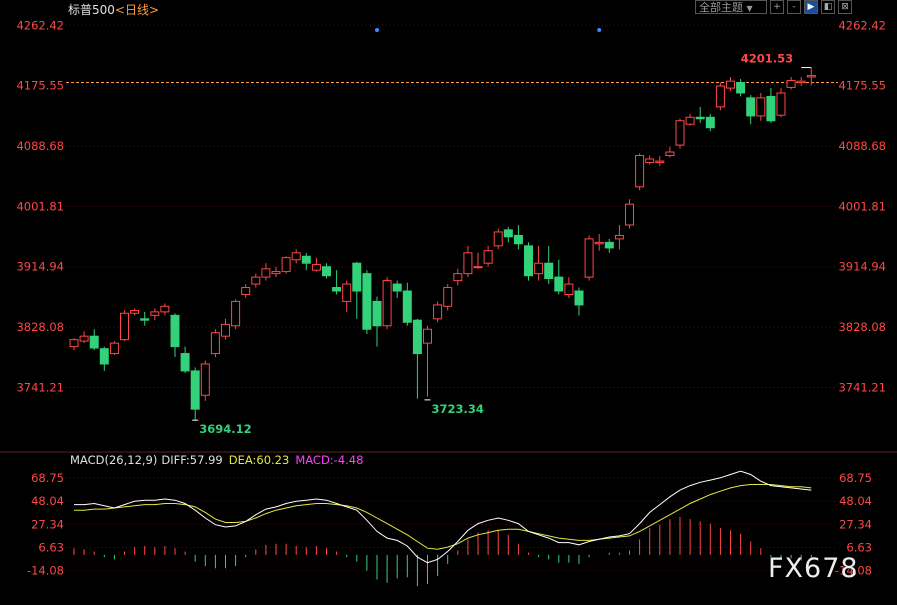 This screenshot has width=897, height=605. Describe the element at coordinates (225, 429) in the screenshot. I see `low-annotation: 3694.12` at that location.